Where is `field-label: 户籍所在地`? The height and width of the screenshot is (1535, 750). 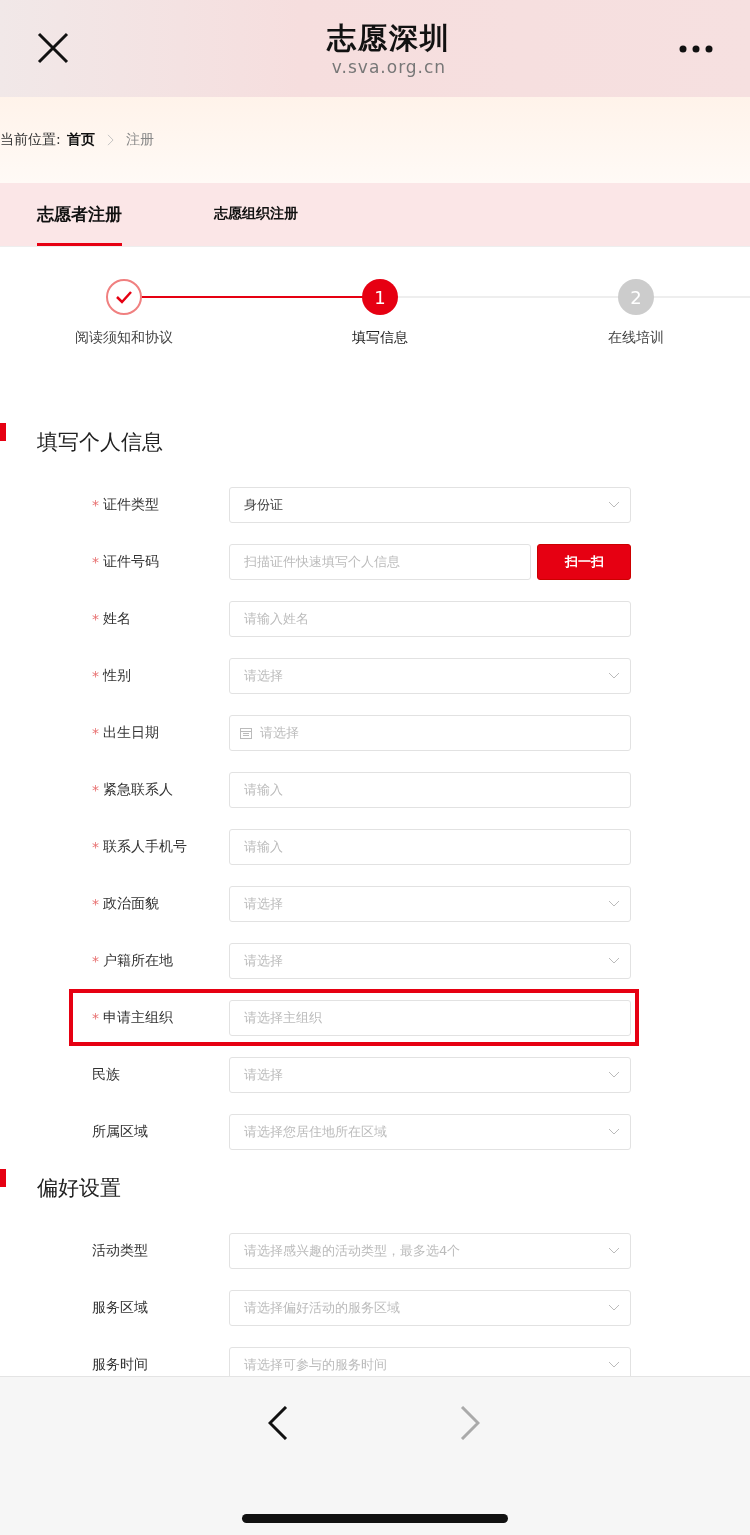 field-label: 户籍所在地 is located at coordinates (138, 960).